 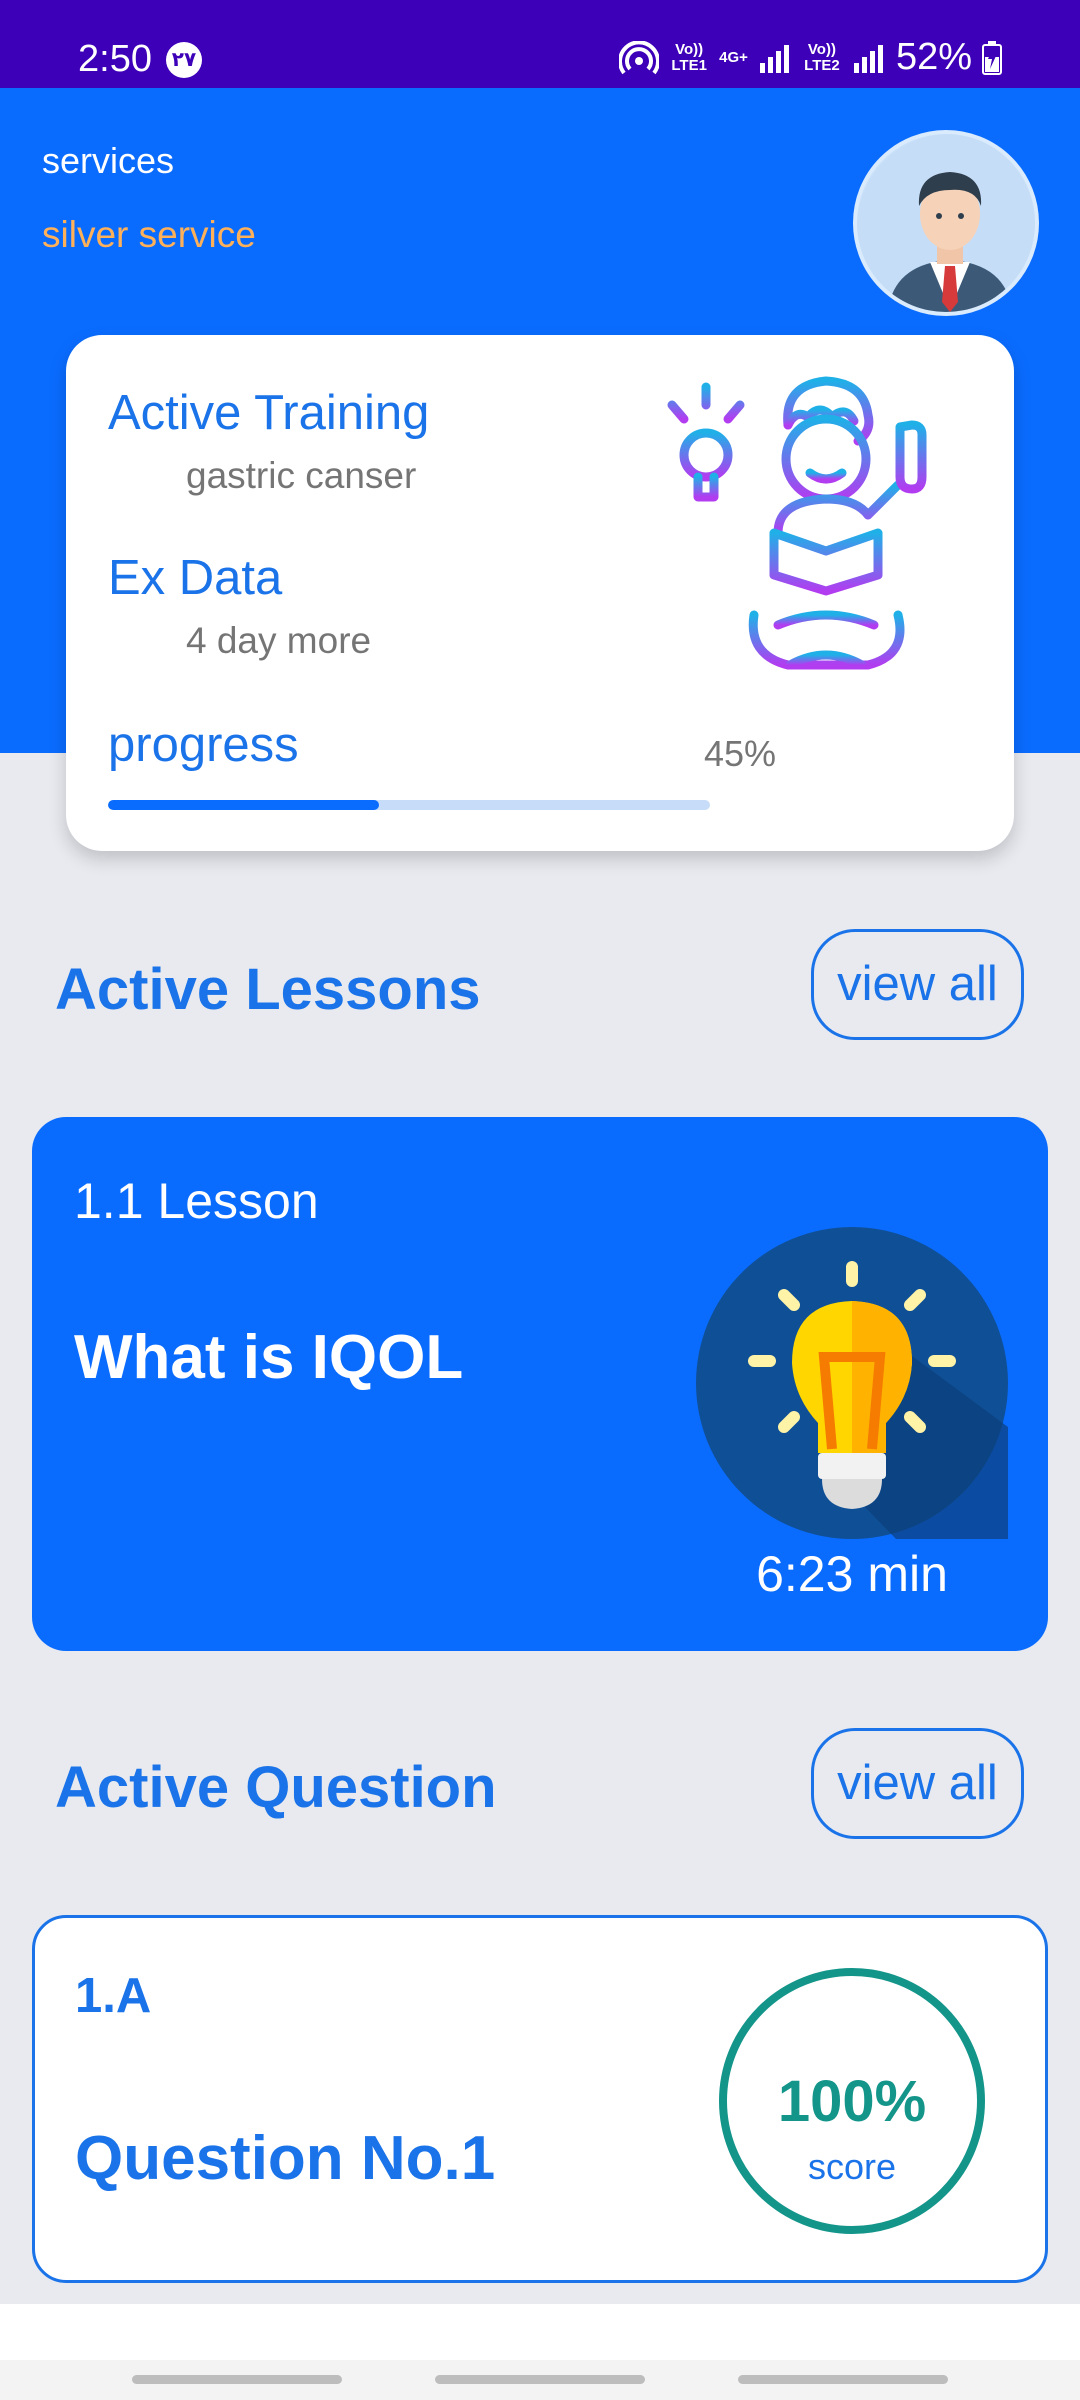 What do you see at coordinates (276, 1787) in the screenshot?
I see `active-question-title: Active Question` at bounding box center [276, 1787].